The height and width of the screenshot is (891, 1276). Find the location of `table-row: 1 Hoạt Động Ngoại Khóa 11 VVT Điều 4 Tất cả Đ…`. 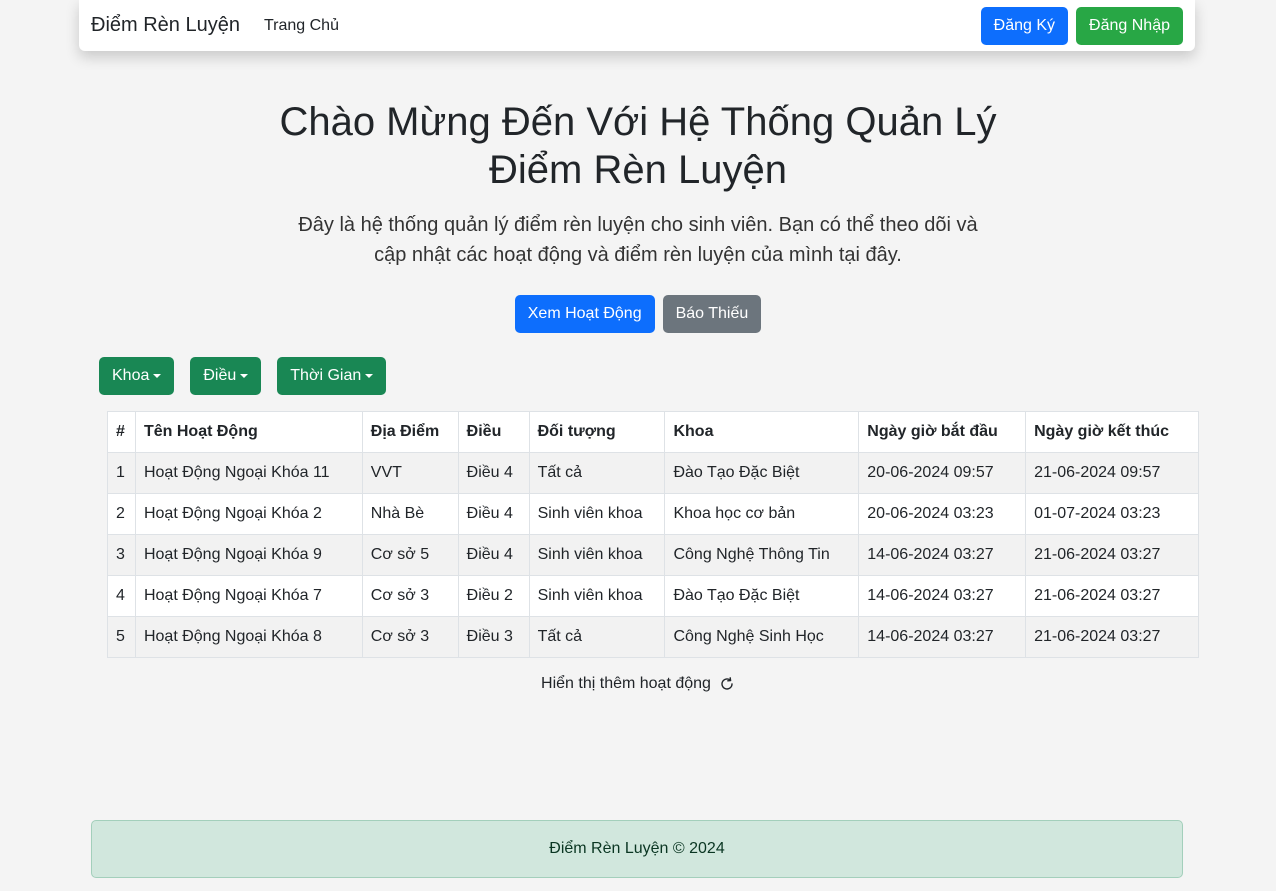

table-row: 1 Hoạt Động Ngoại Khóa 11 VVT Điều 4 Tất cả Đ… is located at coordinates (653, 473).